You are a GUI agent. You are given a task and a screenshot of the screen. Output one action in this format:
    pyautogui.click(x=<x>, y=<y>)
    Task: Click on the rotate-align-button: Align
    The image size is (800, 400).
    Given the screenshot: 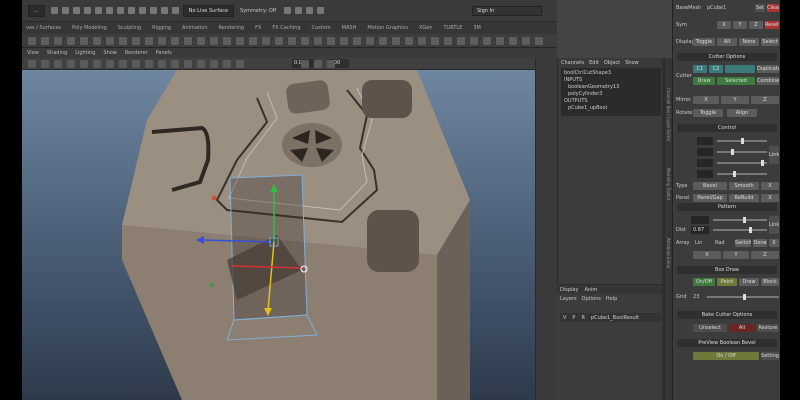 What is the action you would take?
    pyautogui.click(x=742, y=113)
    